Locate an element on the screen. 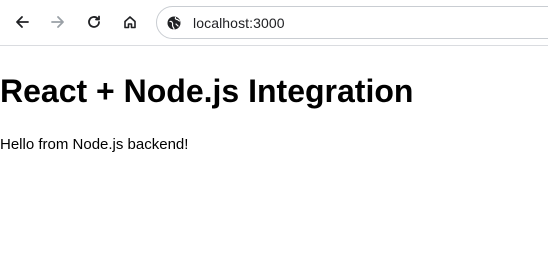  reload-icon is located at coordinates (94, 21).